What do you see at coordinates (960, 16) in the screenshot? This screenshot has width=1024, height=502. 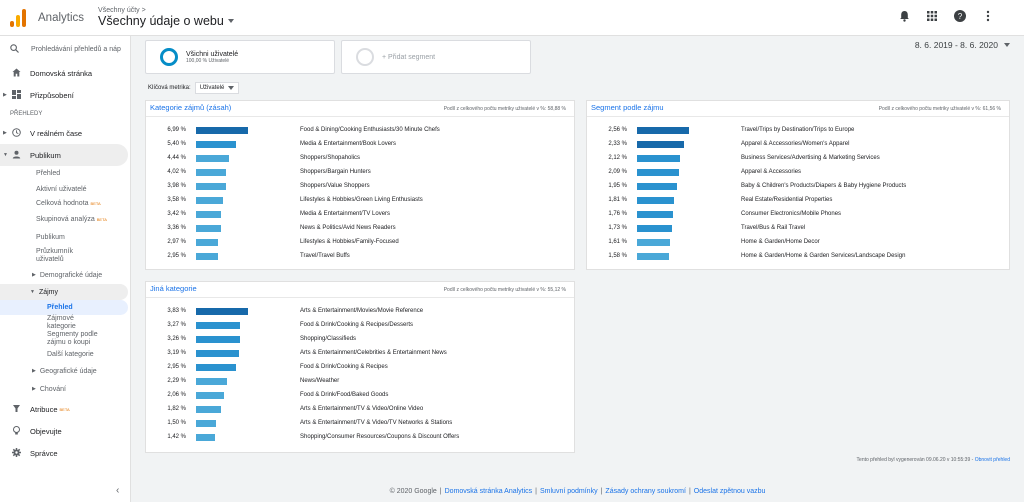 I see `help-icon: ?` at bounding box center [960, 16].